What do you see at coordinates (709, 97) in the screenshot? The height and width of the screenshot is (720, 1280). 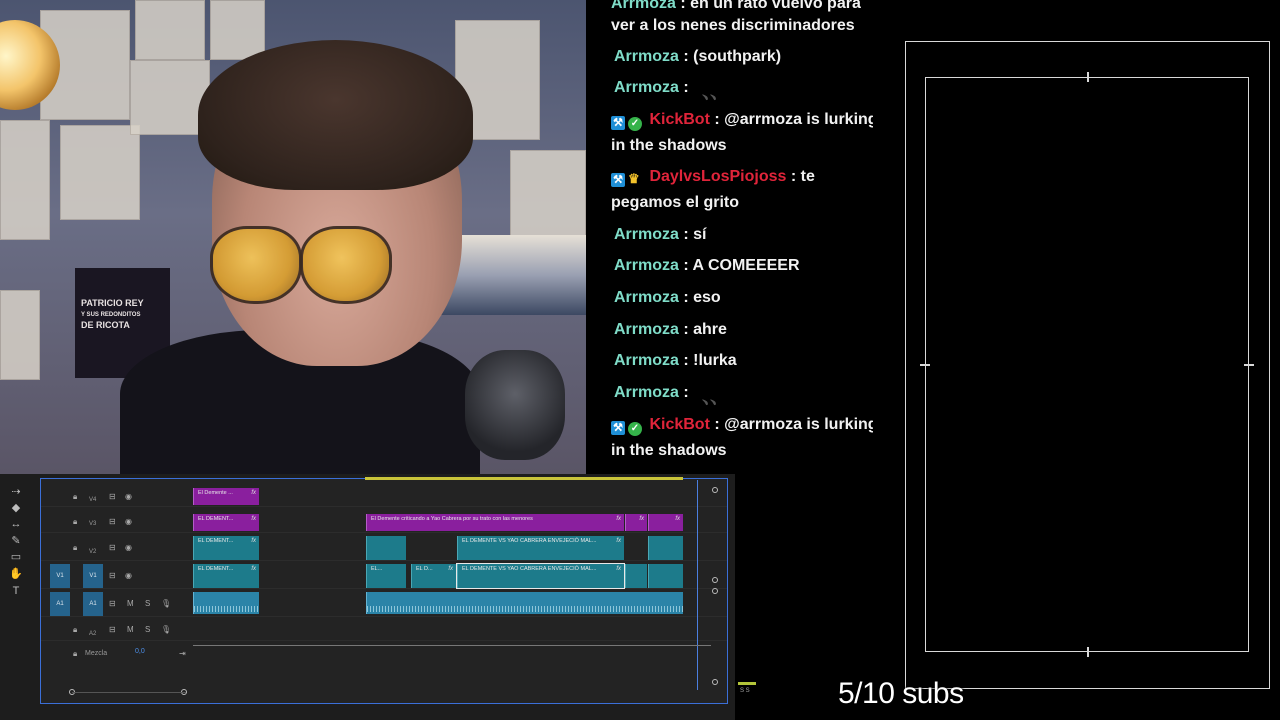 I see `emote-icon: ﹅﹅` at bounding box center [709, 97].